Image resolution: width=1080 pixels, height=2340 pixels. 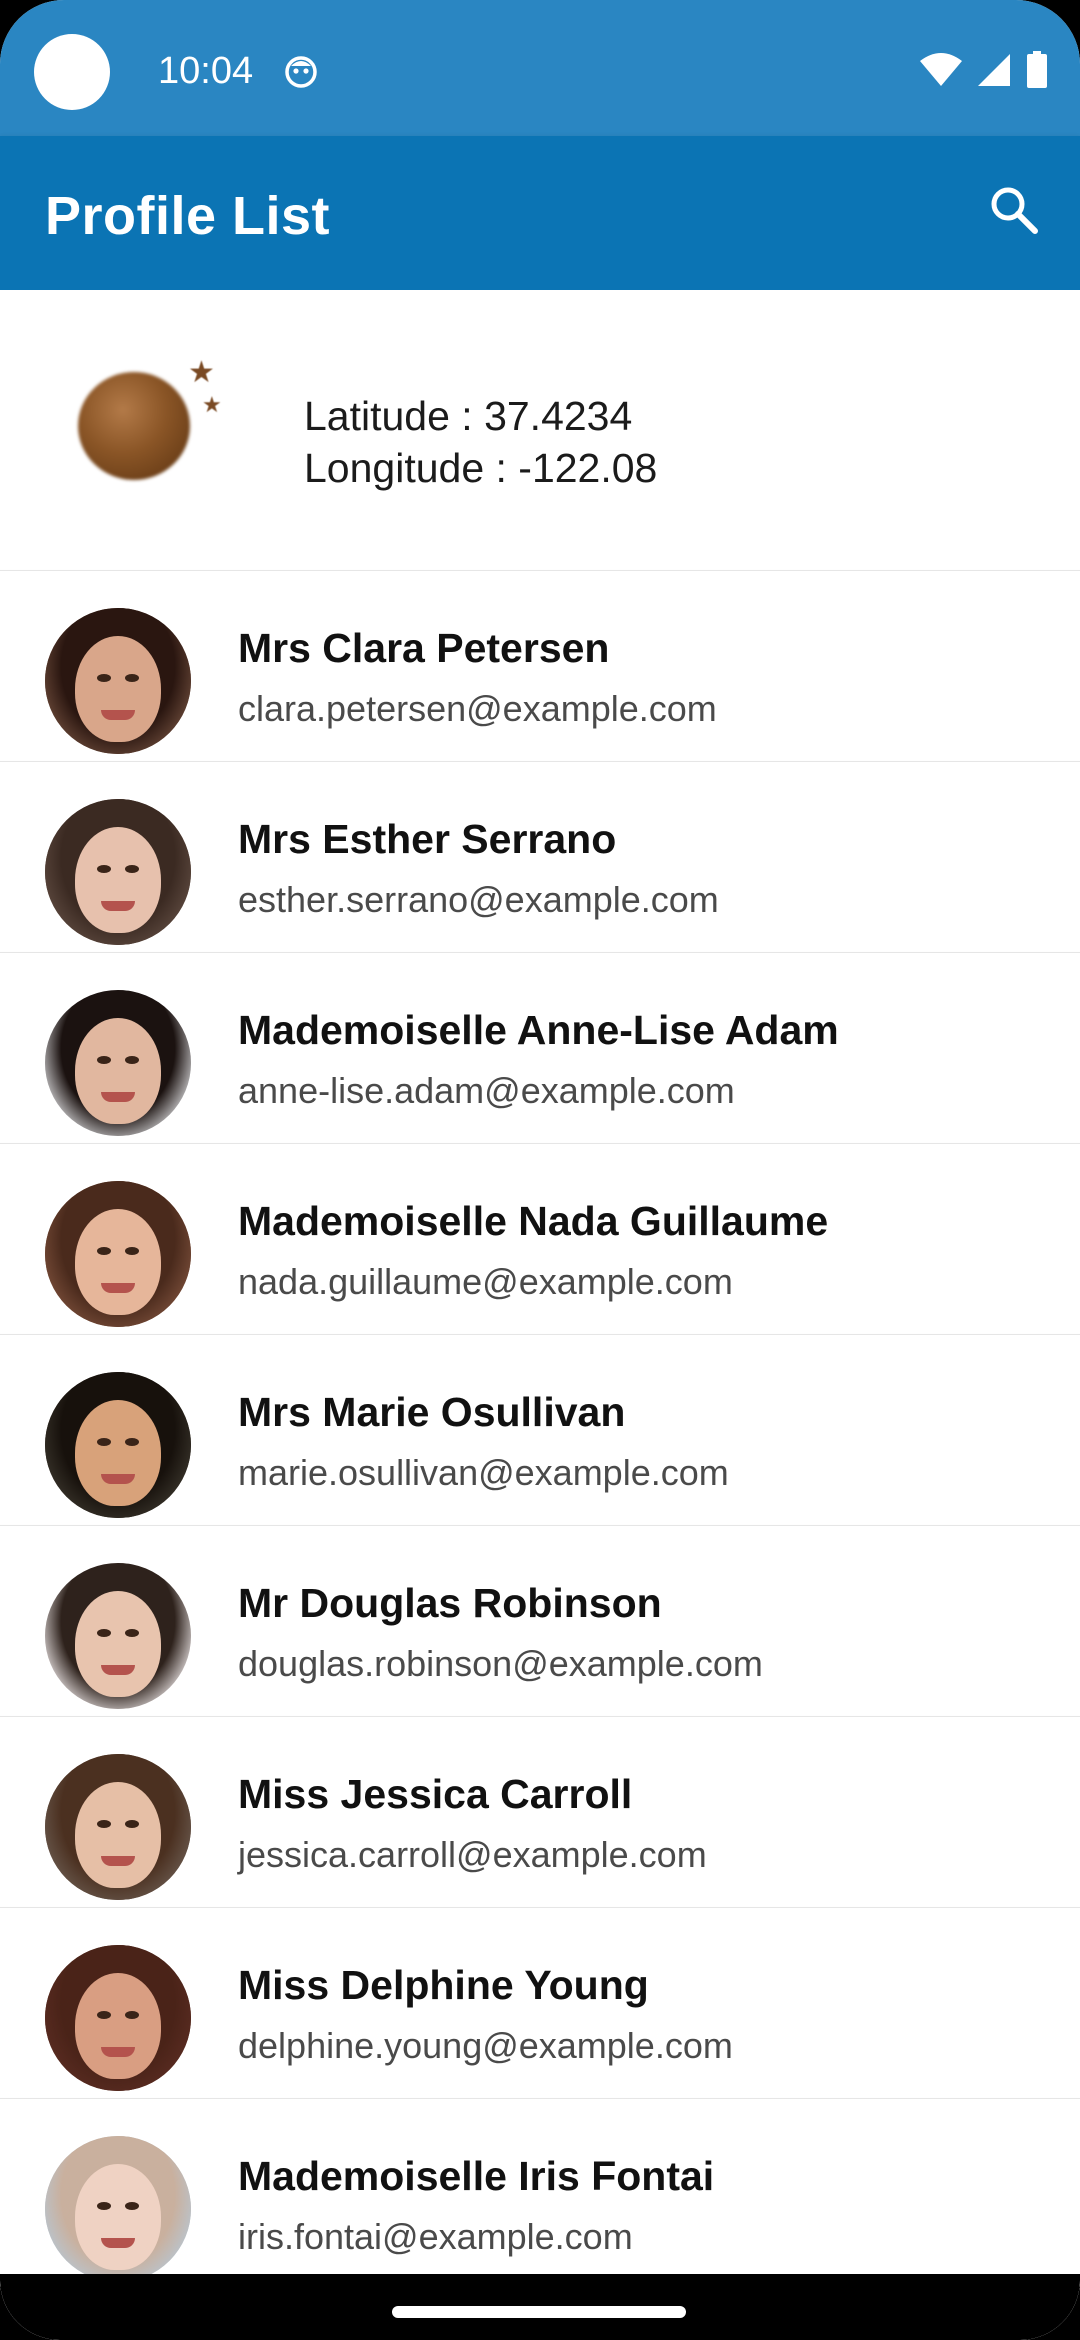 I want to click on profile-name: Mademoiselle Anne-Lise Adam, so click(x=538, y=1030).